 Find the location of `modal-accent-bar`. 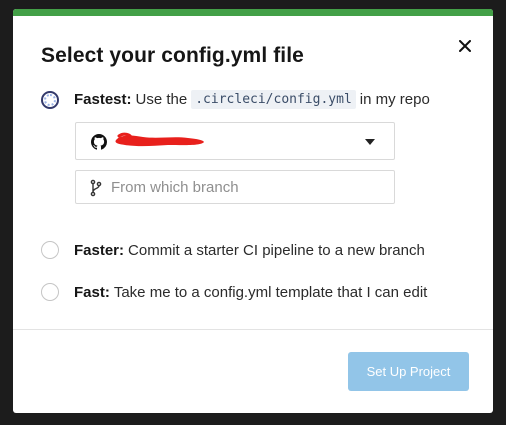

modal-accent-bar is located at coordinates (253, 12).